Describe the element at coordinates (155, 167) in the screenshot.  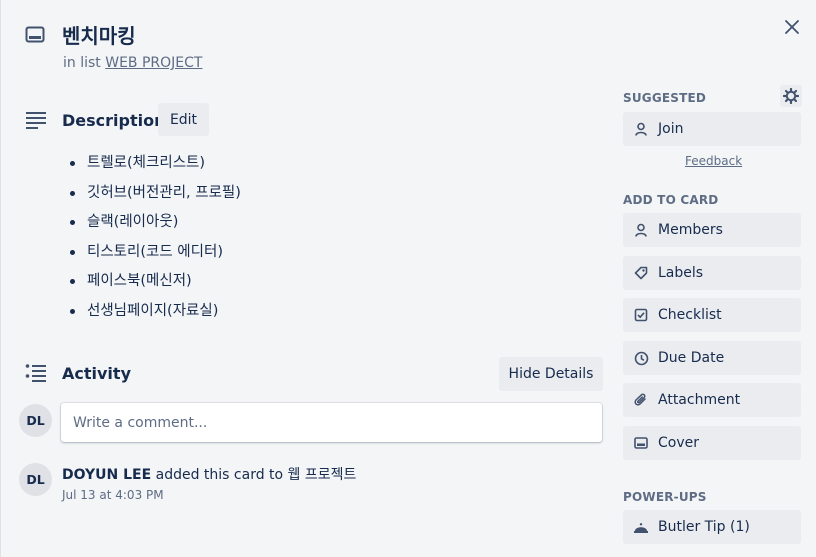
I see `description-item: 트렐로(체크리스트)` at that location.